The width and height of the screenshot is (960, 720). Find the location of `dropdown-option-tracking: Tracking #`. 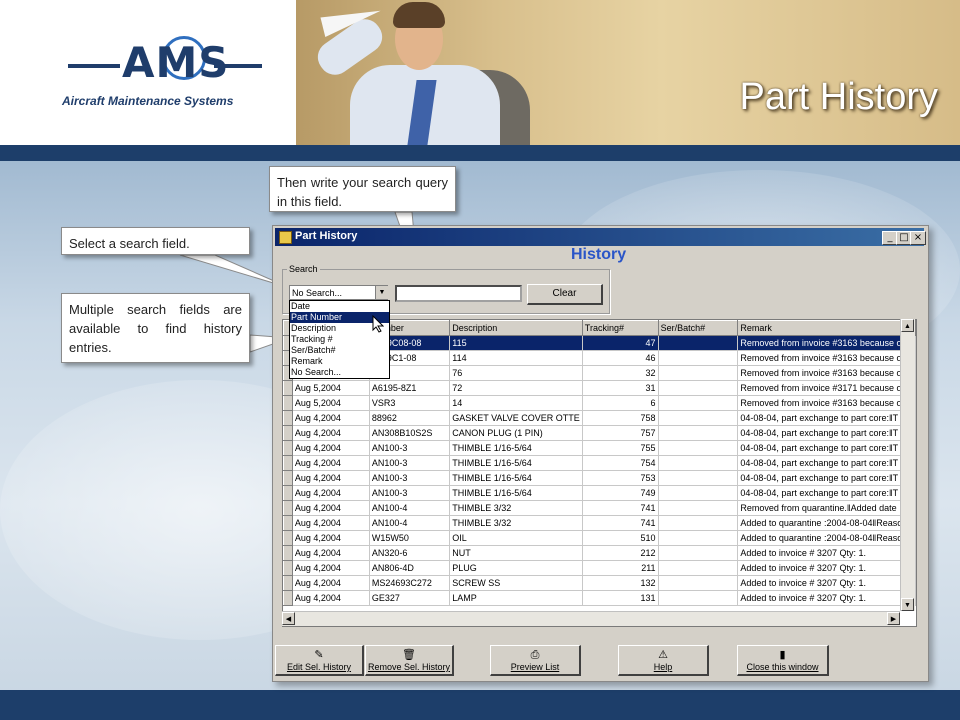

dropdown-option-tracking: Tracking # is located at coordinates (339, 339).